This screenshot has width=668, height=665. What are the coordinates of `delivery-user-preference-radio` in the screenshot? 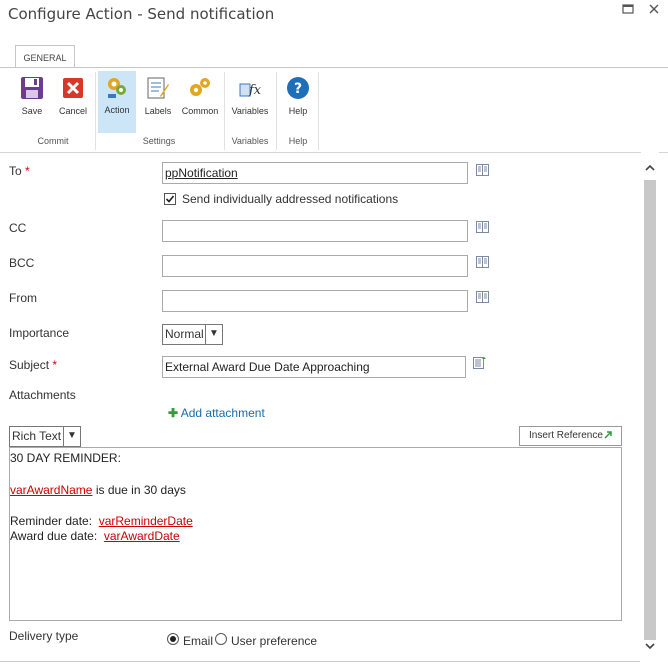 It's located at (221, 639).